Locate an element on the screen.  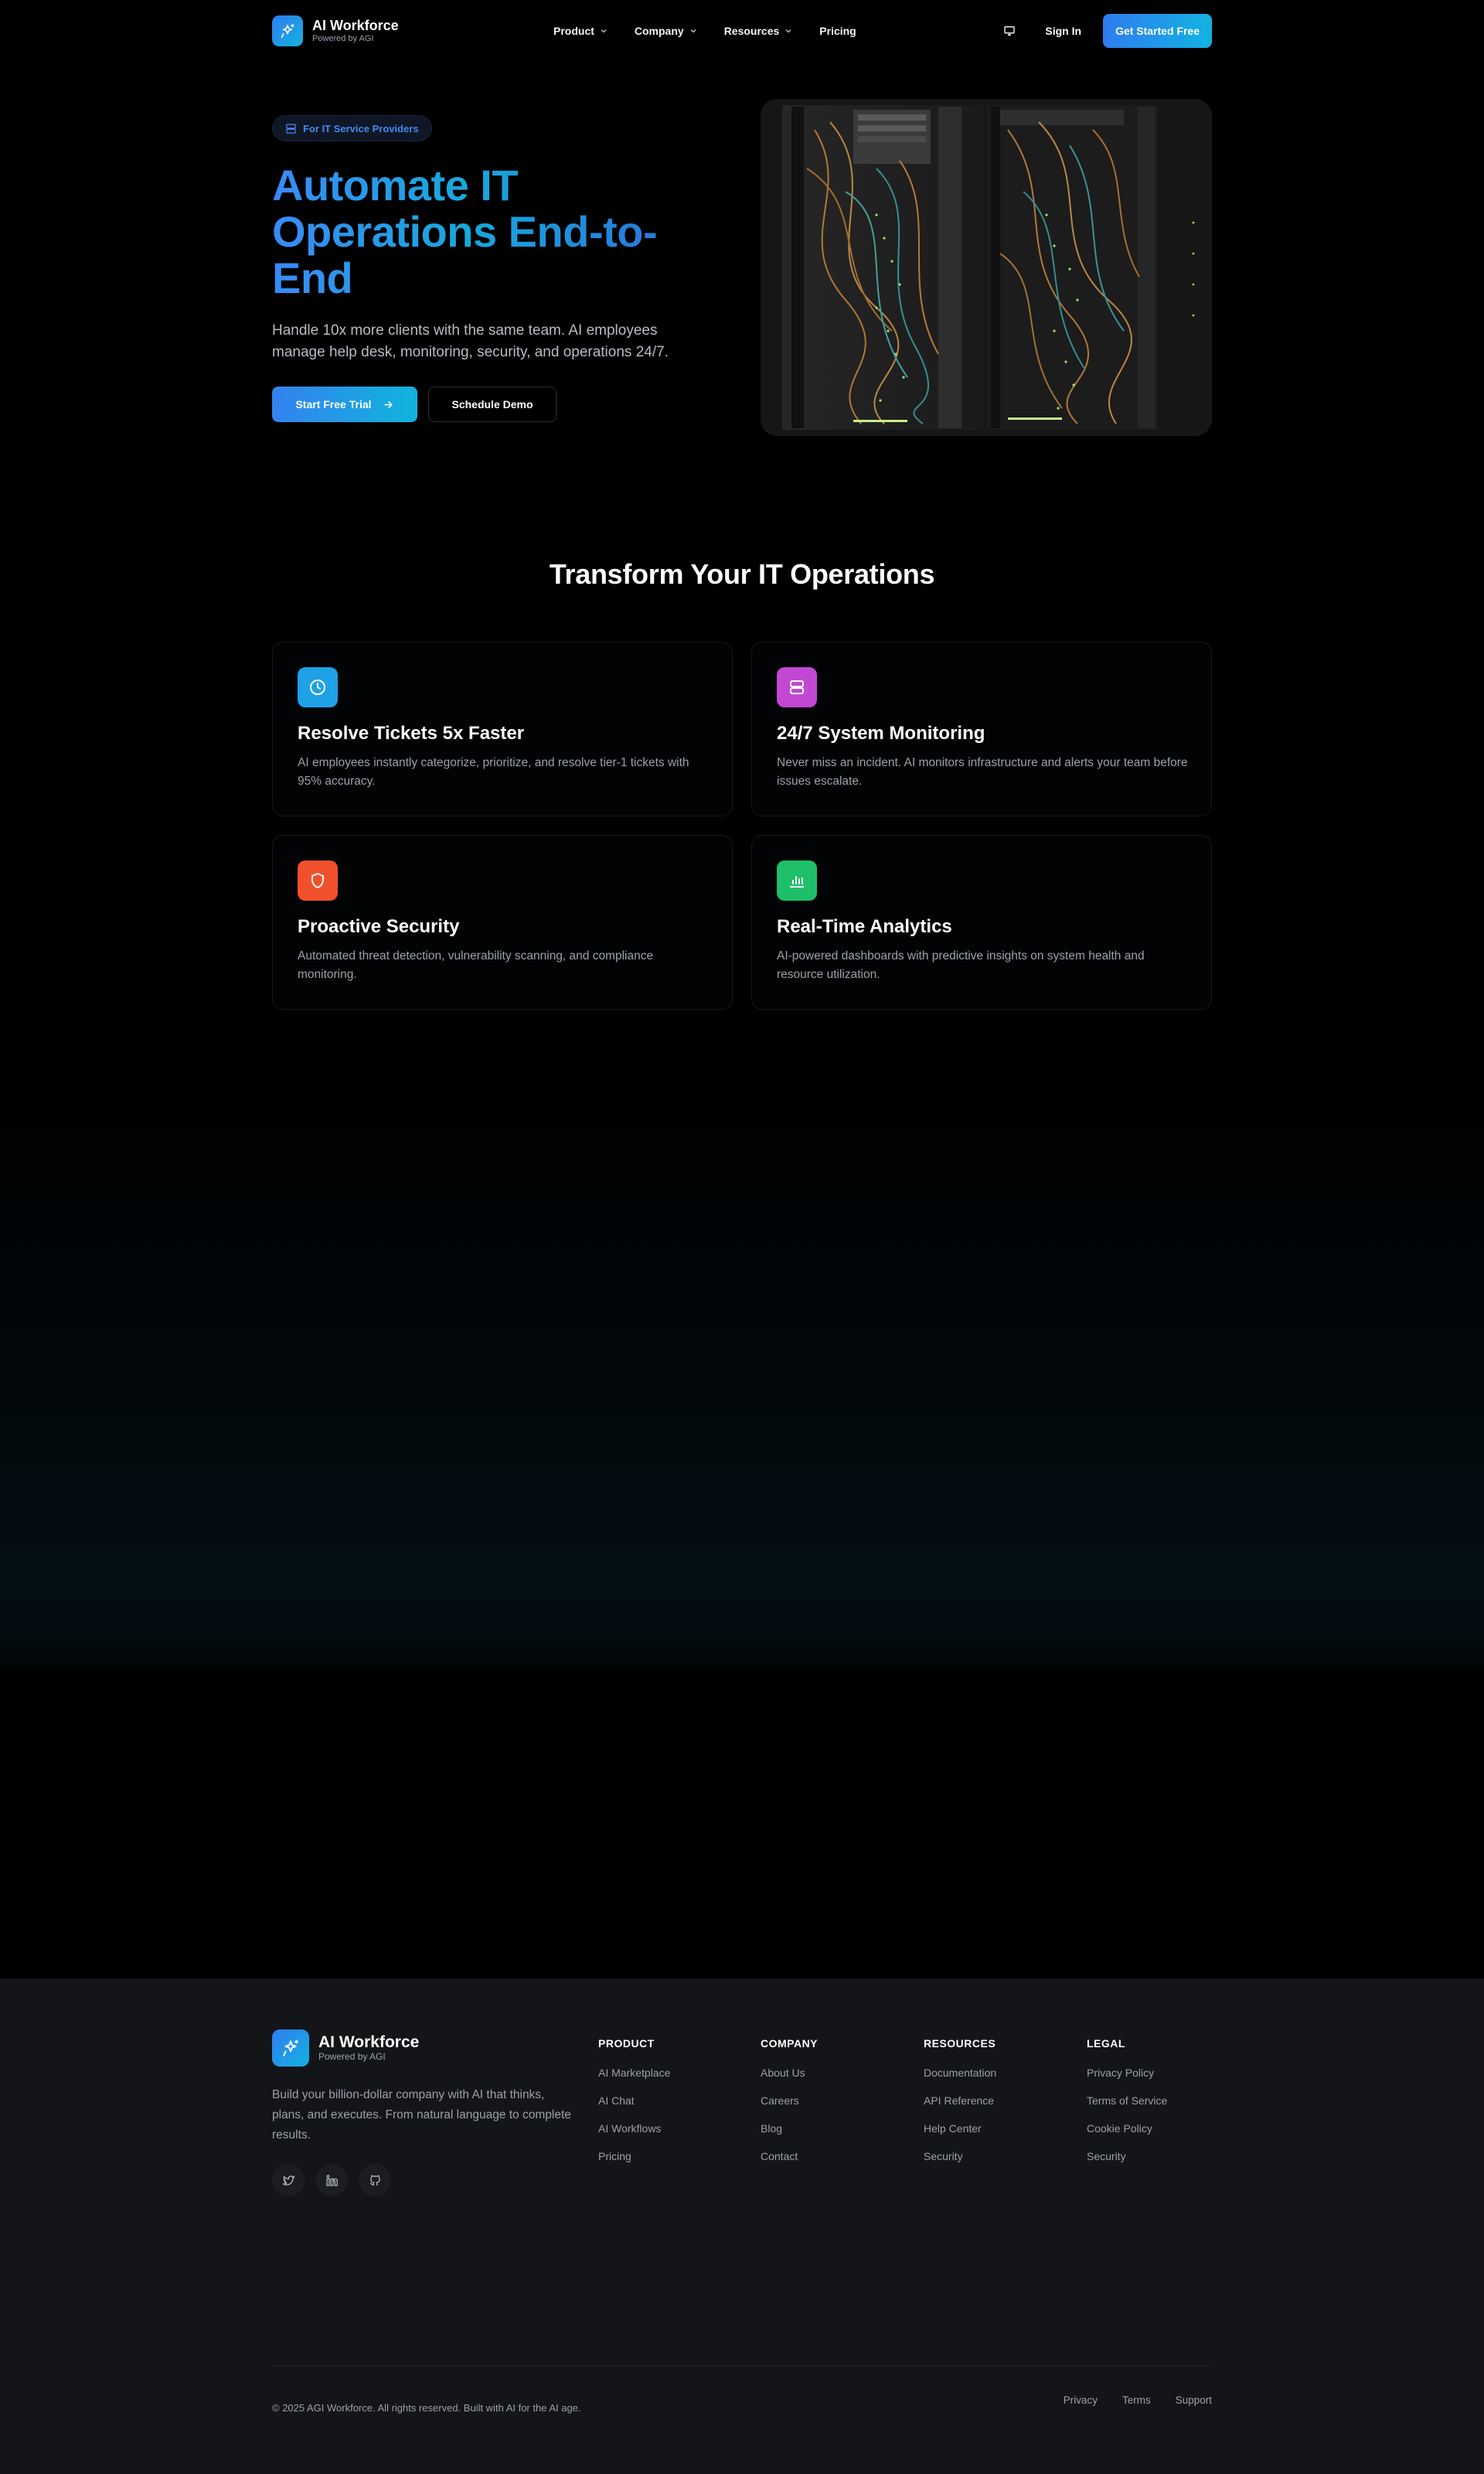
footer-link: AI Workflows is located at coordinates (634, 2135).